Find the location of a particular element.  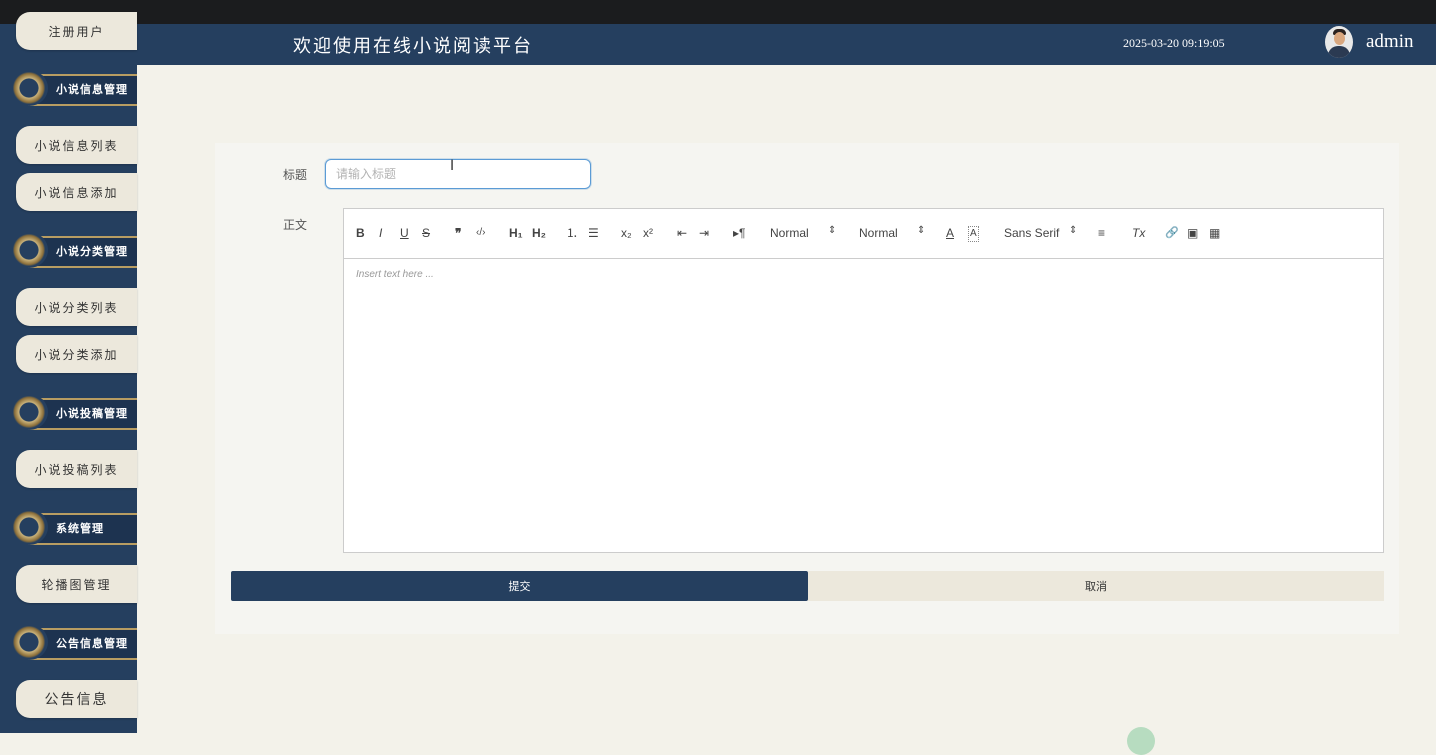

image-icon: ▣ is located at coordinates (1192, 233).